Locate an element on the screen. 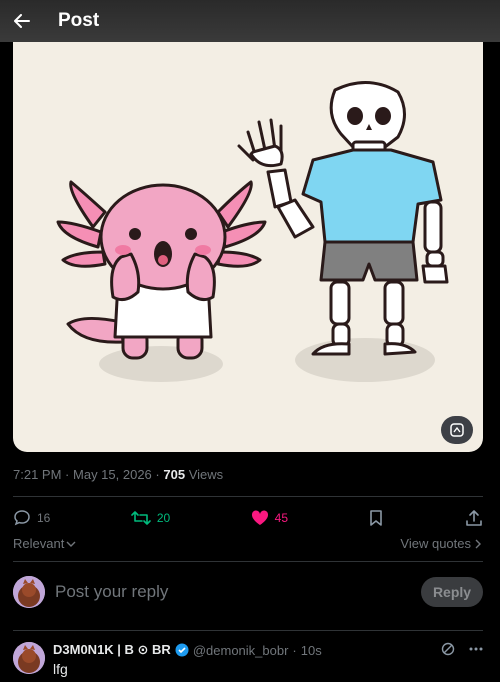 The height and width of the screenshot is (682, 500). comment-icon is located at coordinates (22, 518).